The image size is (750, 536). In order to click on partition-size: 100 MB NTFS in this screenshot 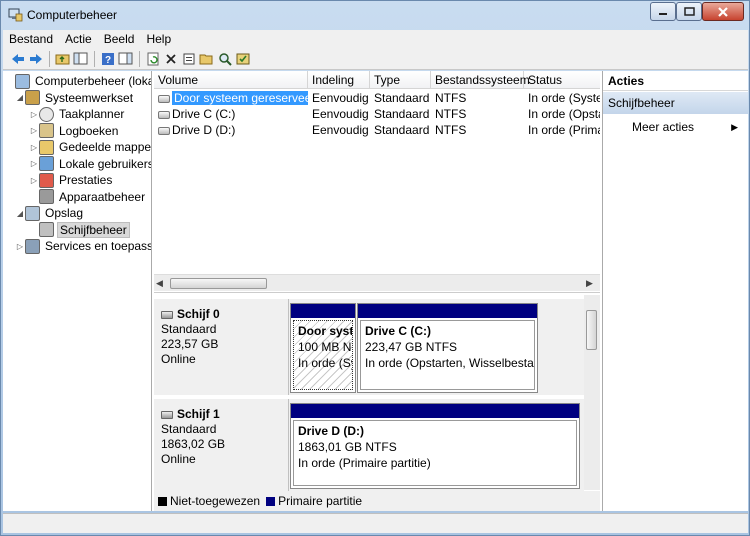, I will do `click(325, 347)`.